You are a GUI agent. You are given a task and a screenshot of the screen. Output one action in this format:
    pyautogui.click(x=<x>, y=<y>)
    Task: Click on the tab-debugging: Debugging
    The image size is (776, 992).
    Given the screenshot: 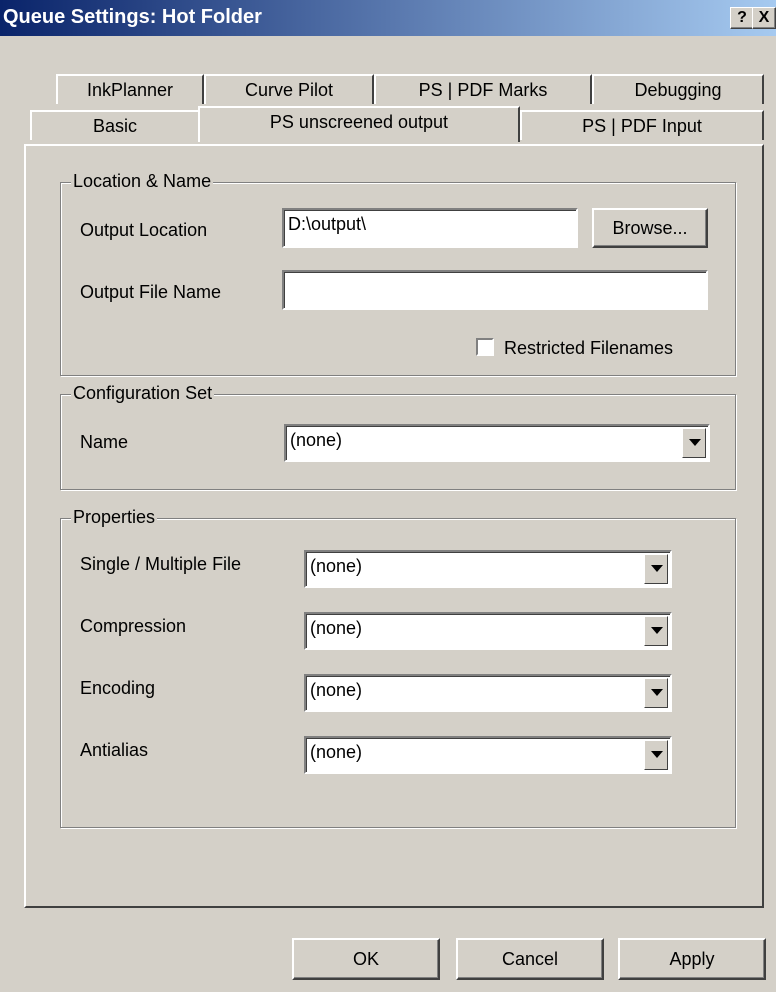 What is the action you would take?
    pyautogui.click(x=678, y=89)
    